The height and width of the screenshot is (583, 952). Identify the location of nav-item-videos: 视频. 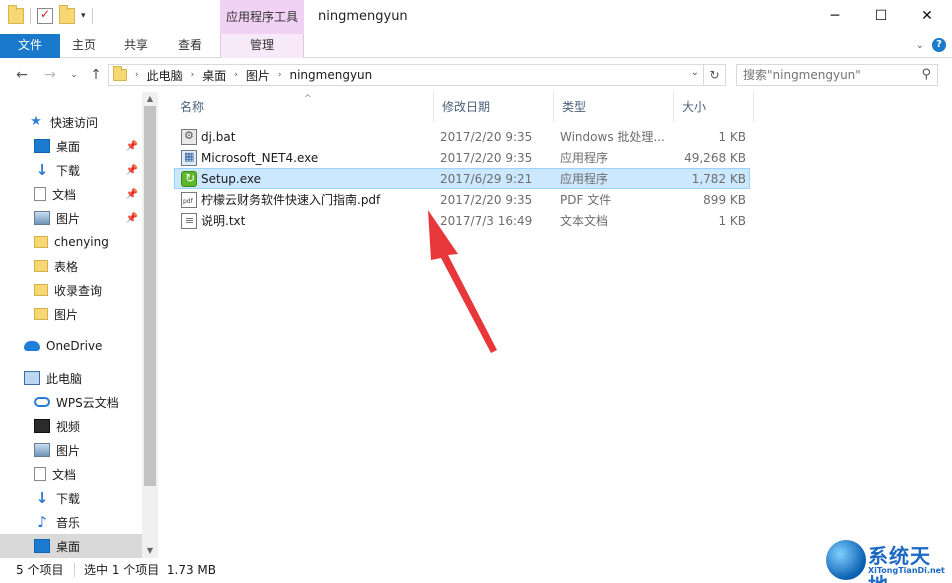
(71, 426).